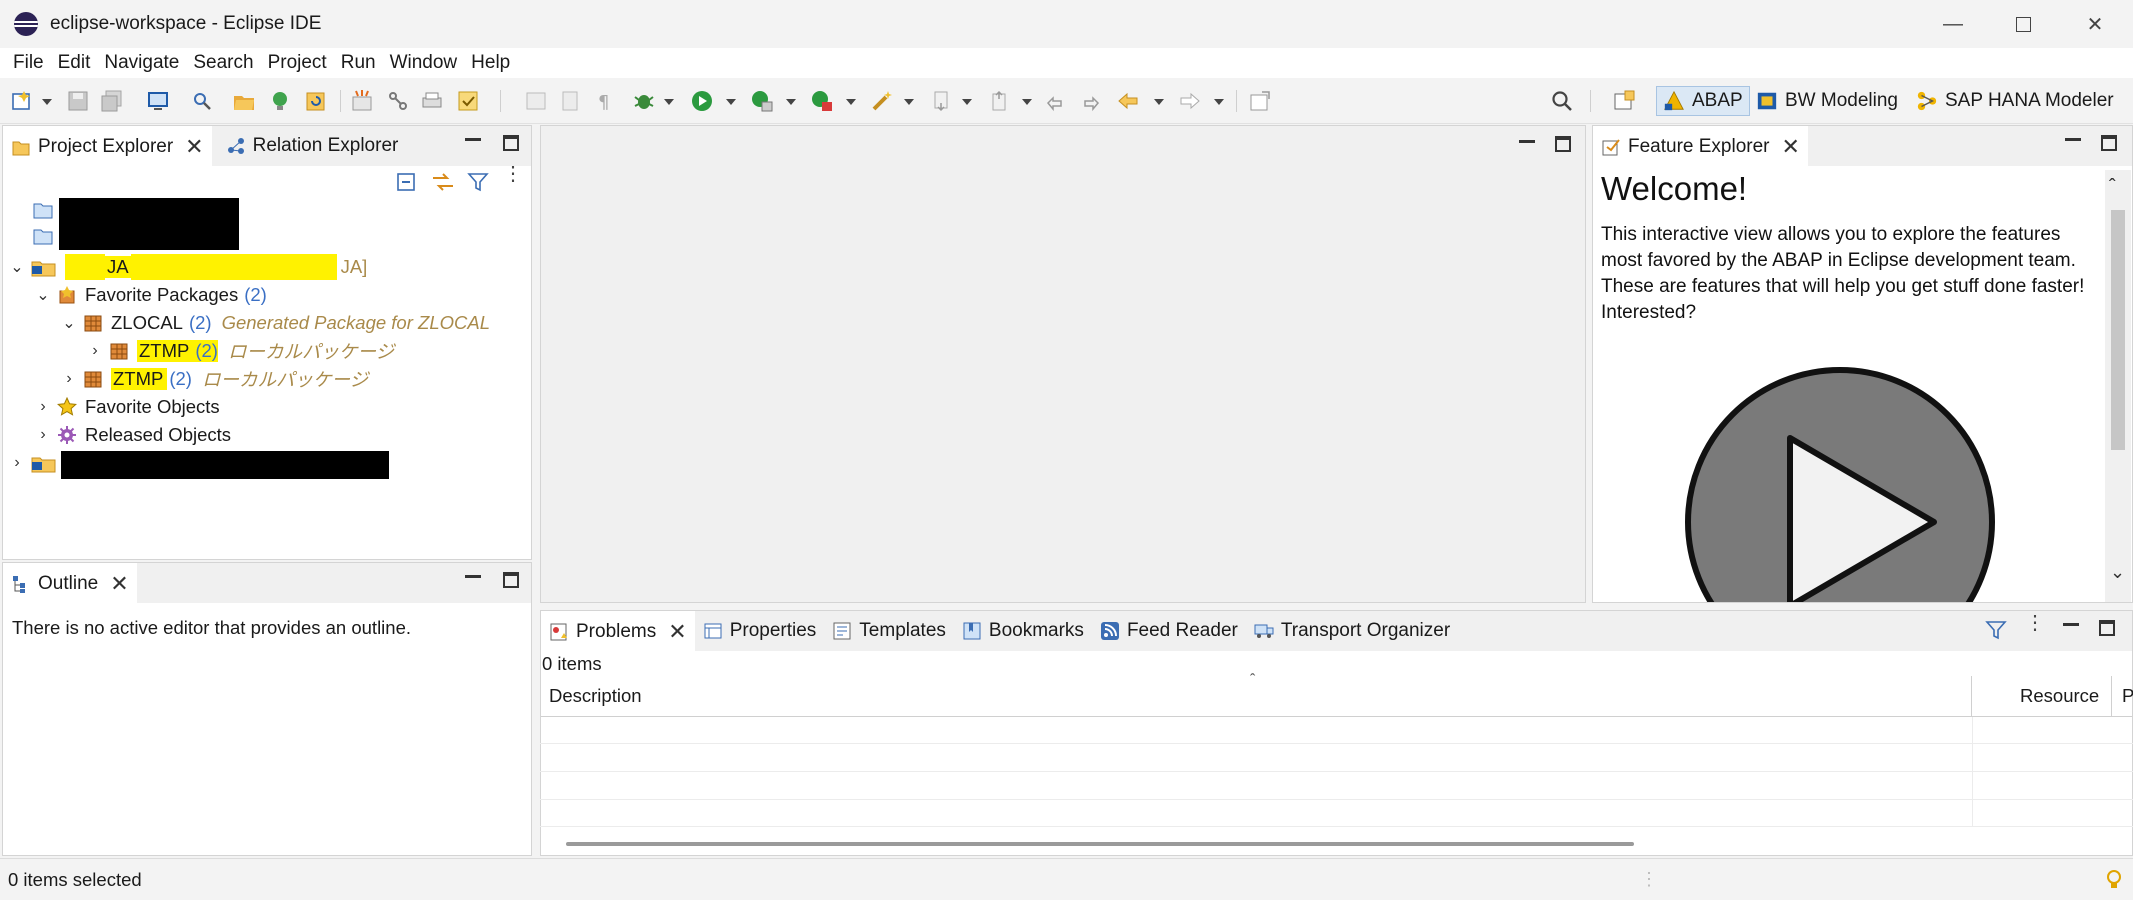 The height and width of the screenshot is (900, 2133). I want to click on bulb-icon, so click(280, 101).